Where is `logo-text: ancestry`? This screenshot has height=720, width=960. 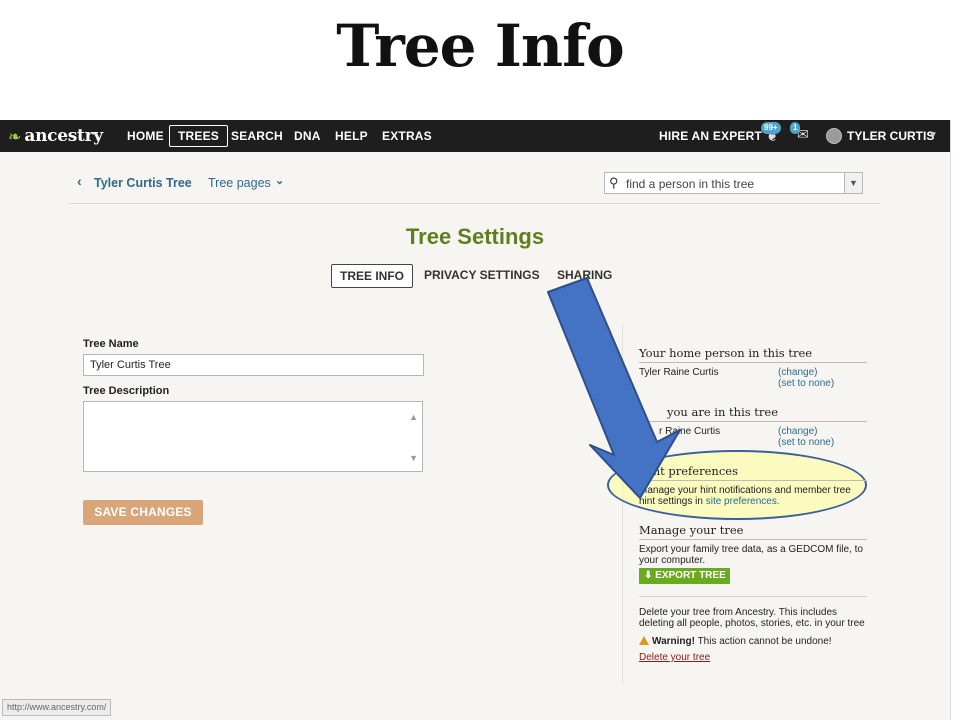
logo-text: ancestry is located at coordinates (63, 136).